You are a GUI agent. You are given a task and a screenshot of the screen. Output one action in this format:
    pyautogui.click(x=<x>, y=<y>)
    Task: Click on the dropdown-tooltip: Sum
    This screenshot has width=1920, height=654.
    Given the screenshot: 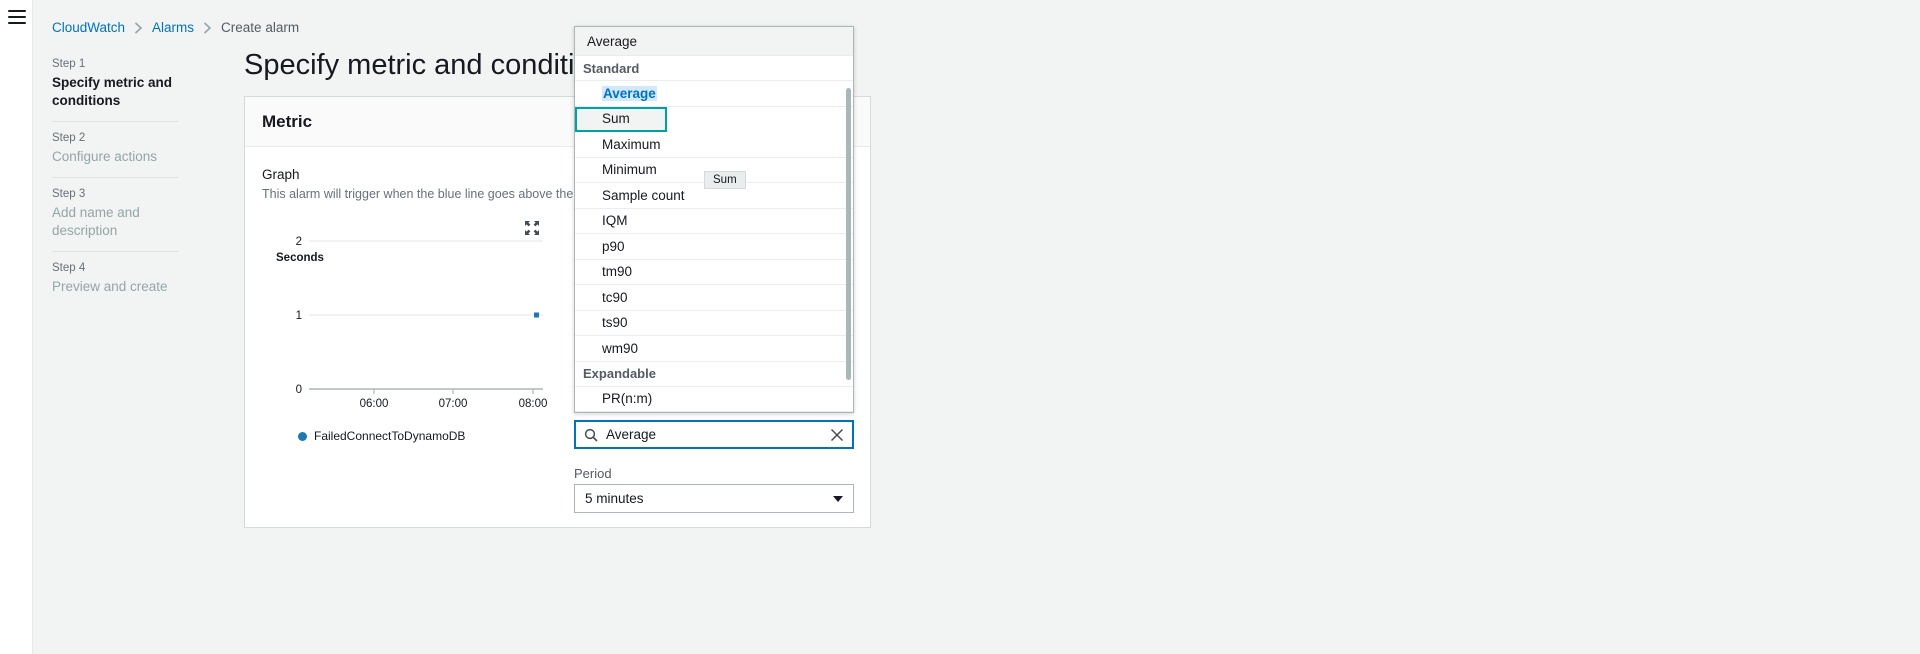 What is the action you would take?
    pyautogui.click(x=725, y=180)
    